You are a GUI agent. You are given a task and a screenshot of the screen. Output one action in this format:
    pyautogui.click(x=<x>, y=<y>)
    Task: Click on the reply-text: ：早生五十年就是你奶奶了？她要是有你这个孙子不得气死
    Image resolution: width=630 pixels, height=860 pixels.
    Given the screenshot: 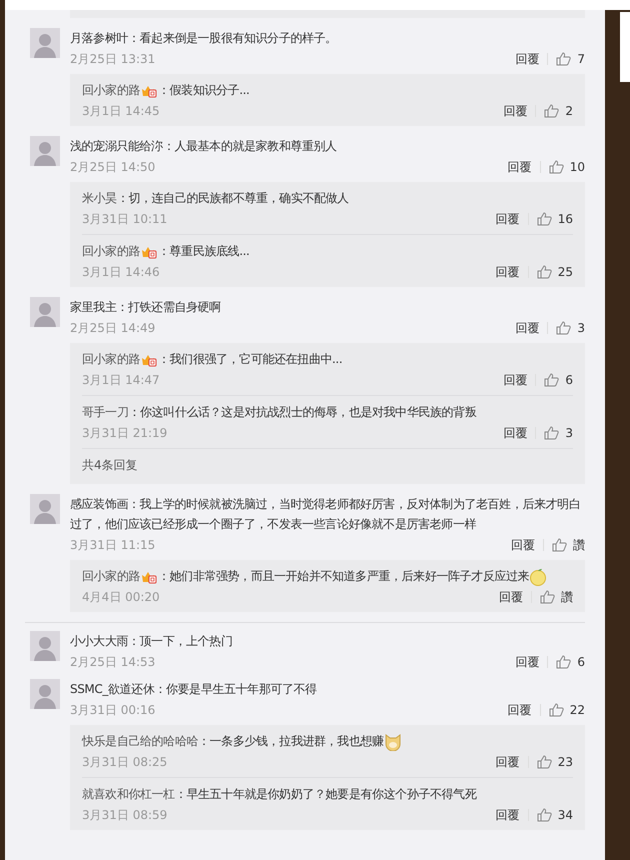 What is the action you would take?
    pyautogui.click(x=325, y=794)
    